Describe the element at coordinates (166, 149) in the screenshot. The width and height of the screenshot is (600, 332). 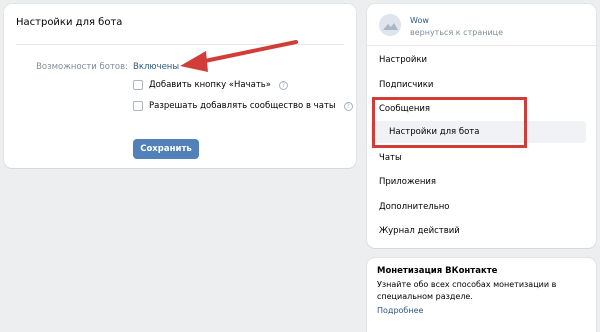
I see `save-button: Сохранить` at that location.